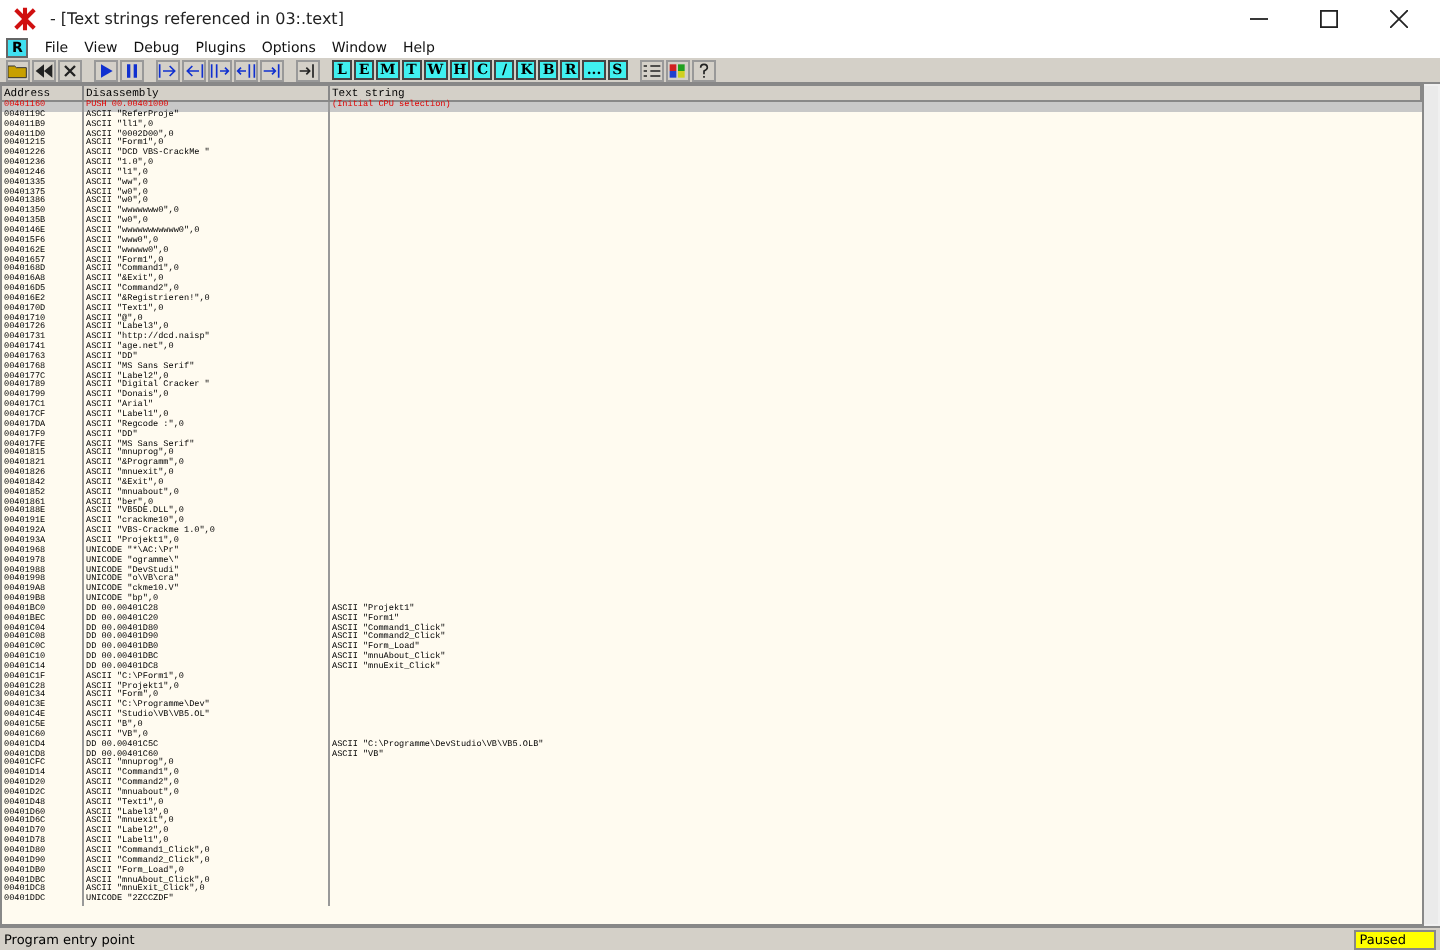  I want to click on maximize-icon, so click(1329, 18).